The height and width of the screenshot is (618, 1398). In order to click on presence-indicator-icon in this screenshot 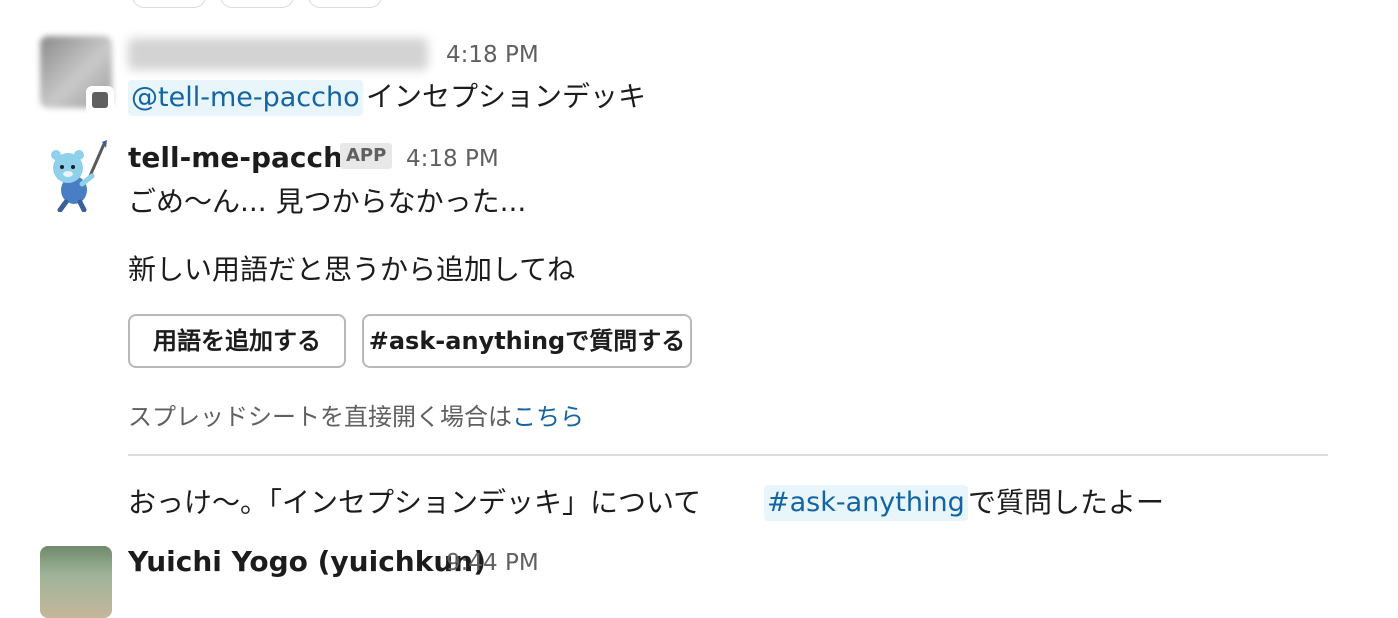, I will do `click(100, 100)`.